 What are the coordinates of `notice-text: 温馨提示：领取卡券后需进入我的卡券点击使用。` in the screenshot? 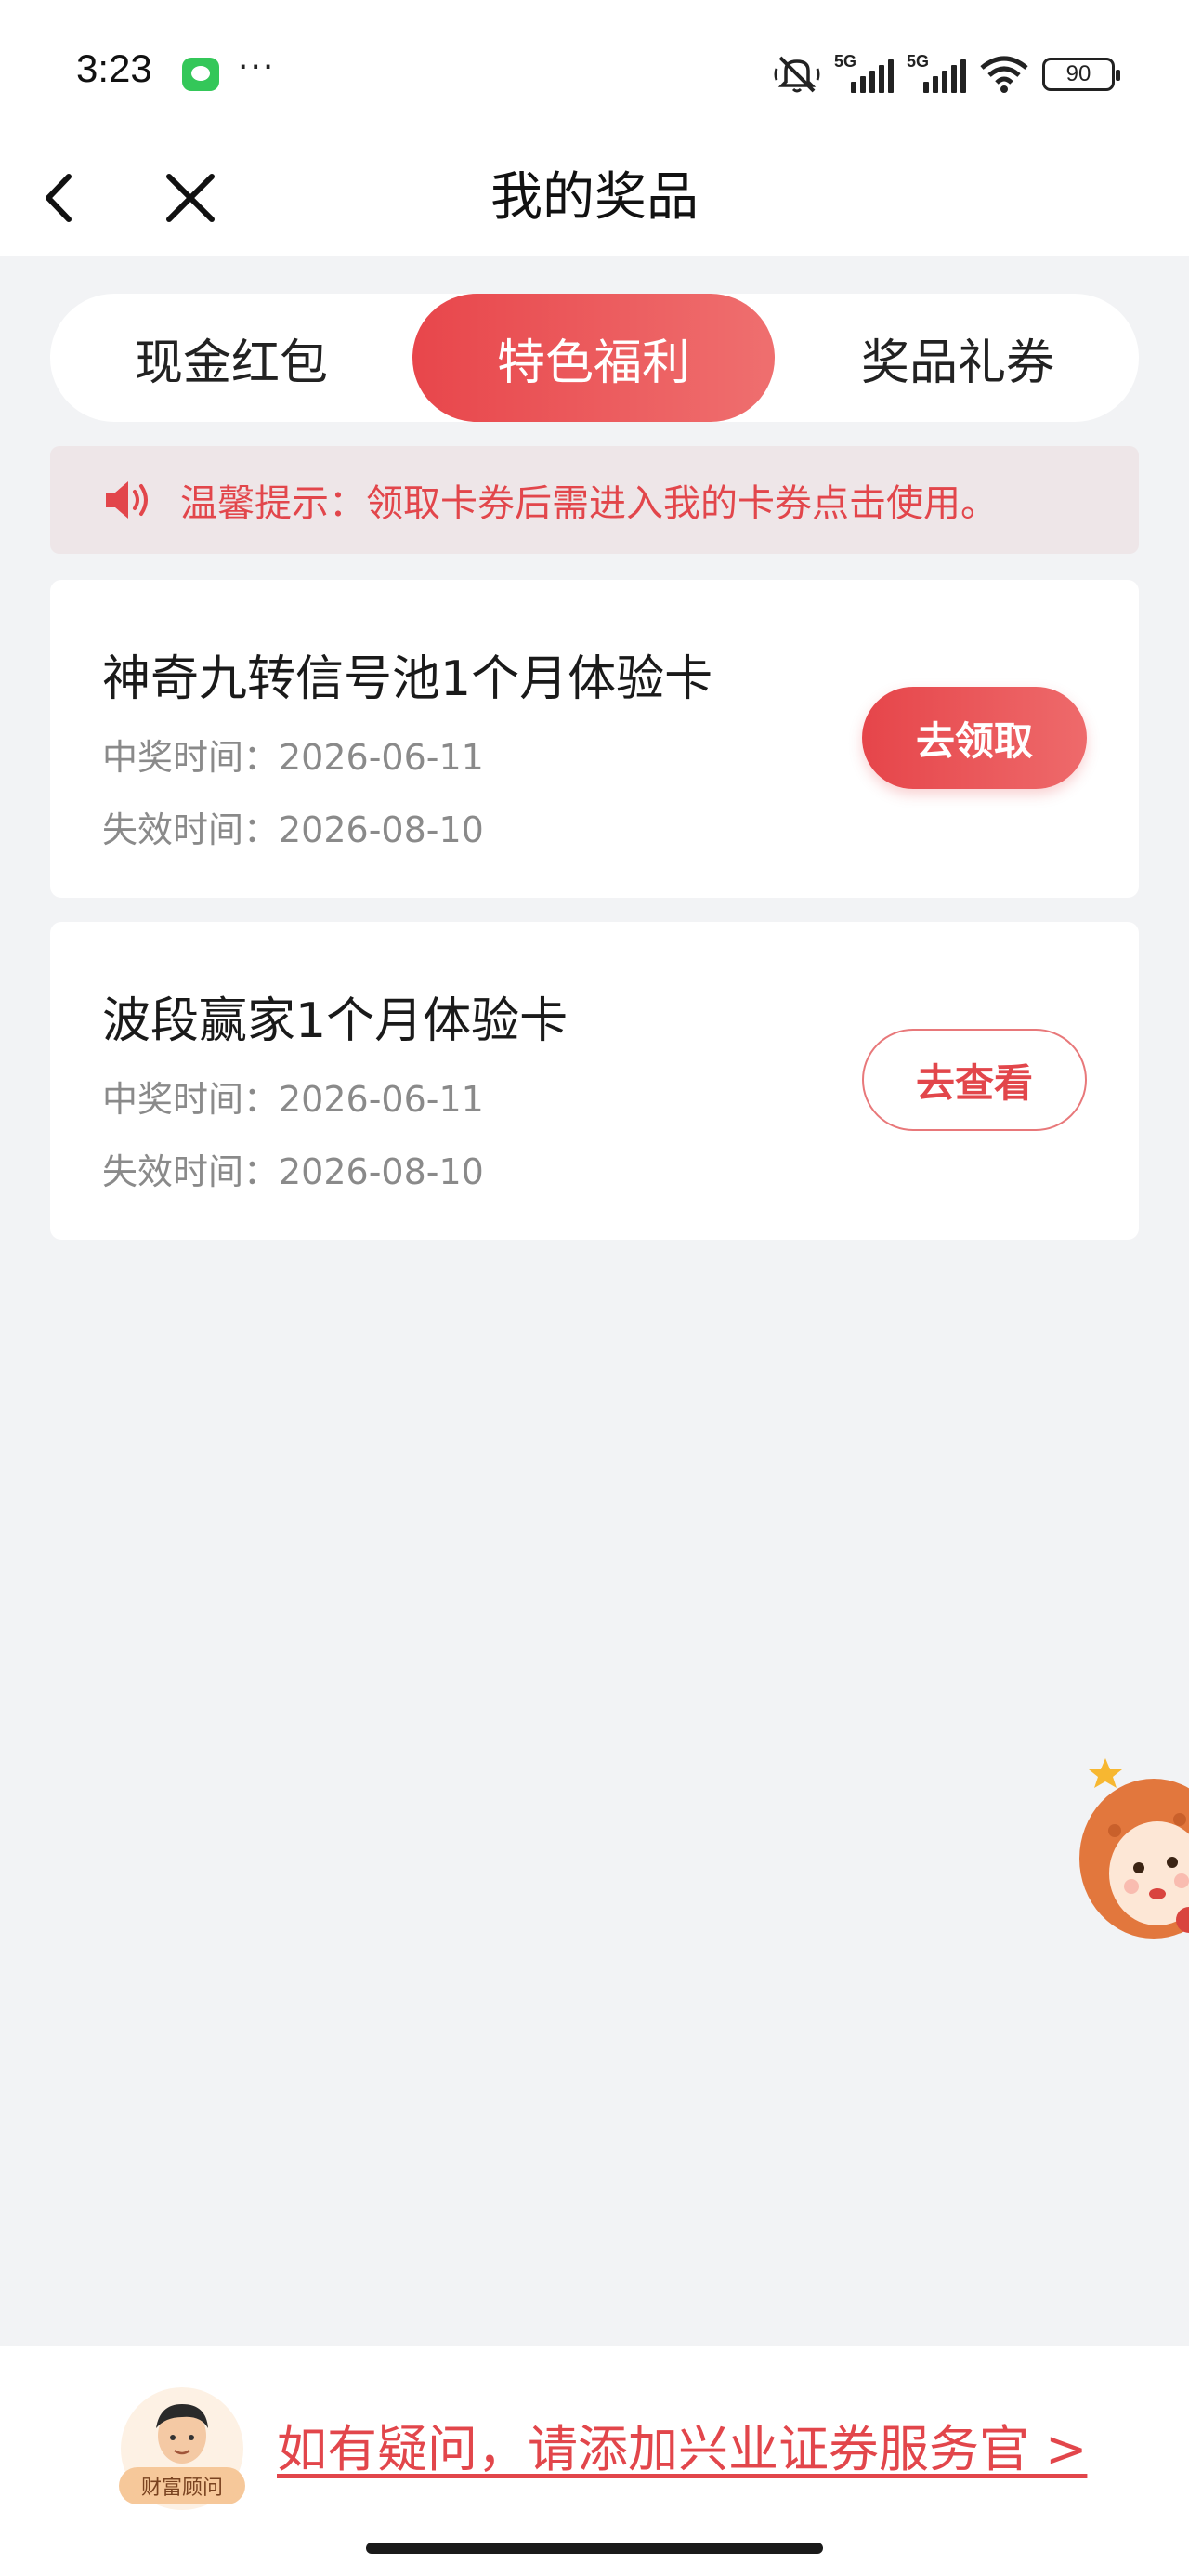 It's located at (589, 503).